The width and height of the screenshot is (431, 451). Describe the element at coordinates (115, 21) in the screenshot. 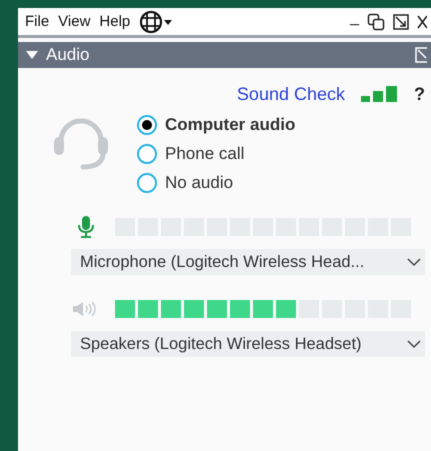

I see `menu-item: Help` at that location.